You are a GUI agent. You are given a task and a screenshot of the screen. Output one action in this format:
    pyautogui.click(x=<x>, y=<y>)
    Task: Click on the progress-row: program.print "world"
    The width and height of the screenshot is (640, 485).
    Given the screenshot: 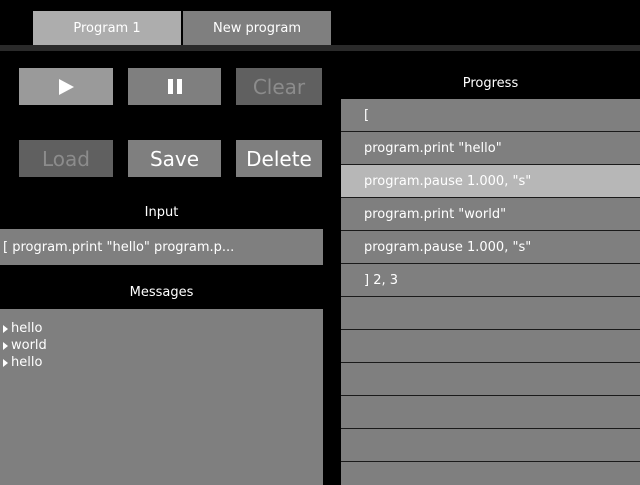 What is the action you would take?
    pyautogui.click(x=490, y=214)
    